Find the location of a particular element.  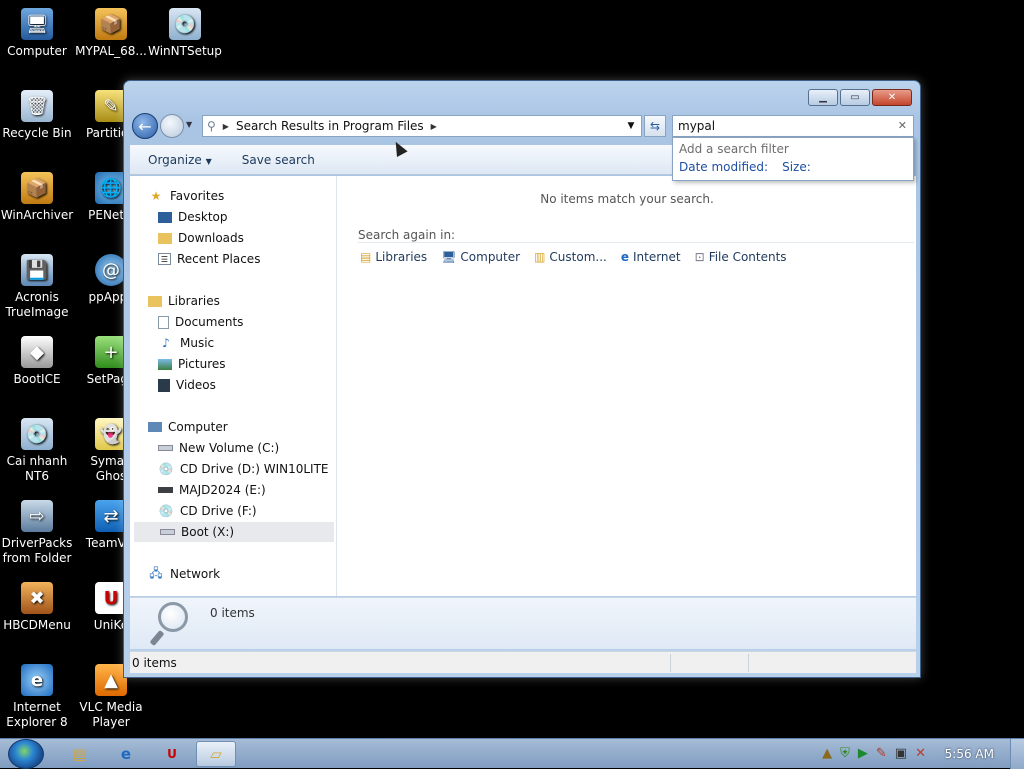

address-bar: ⚲ ▶ Search Results in Program Files ▶ ▼ is located at coordinates (422, 126).